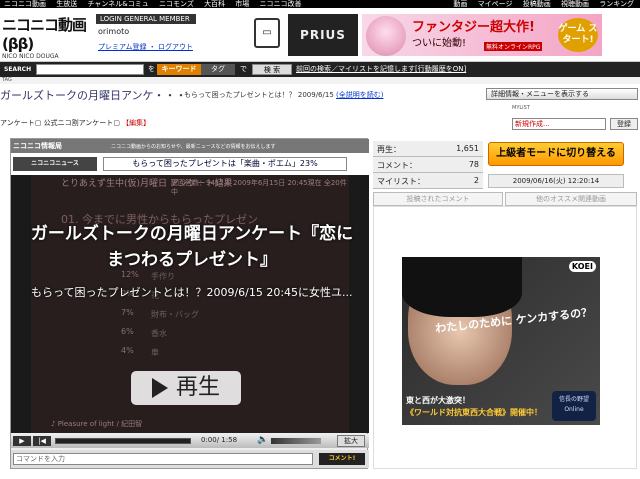 This screenshot has width=640, height=479. What do you see at coordinates (359, 95) in the screenshot?
I see `full-description-link: (全説明を読む)` at bounding box center [359, 95].